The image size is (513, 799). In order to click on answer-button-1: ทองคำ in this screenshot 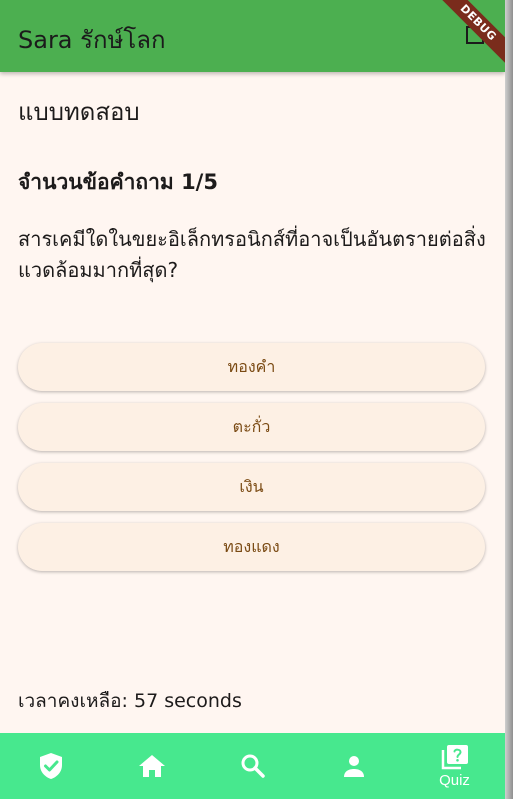, I will do `click(251, 367)`.